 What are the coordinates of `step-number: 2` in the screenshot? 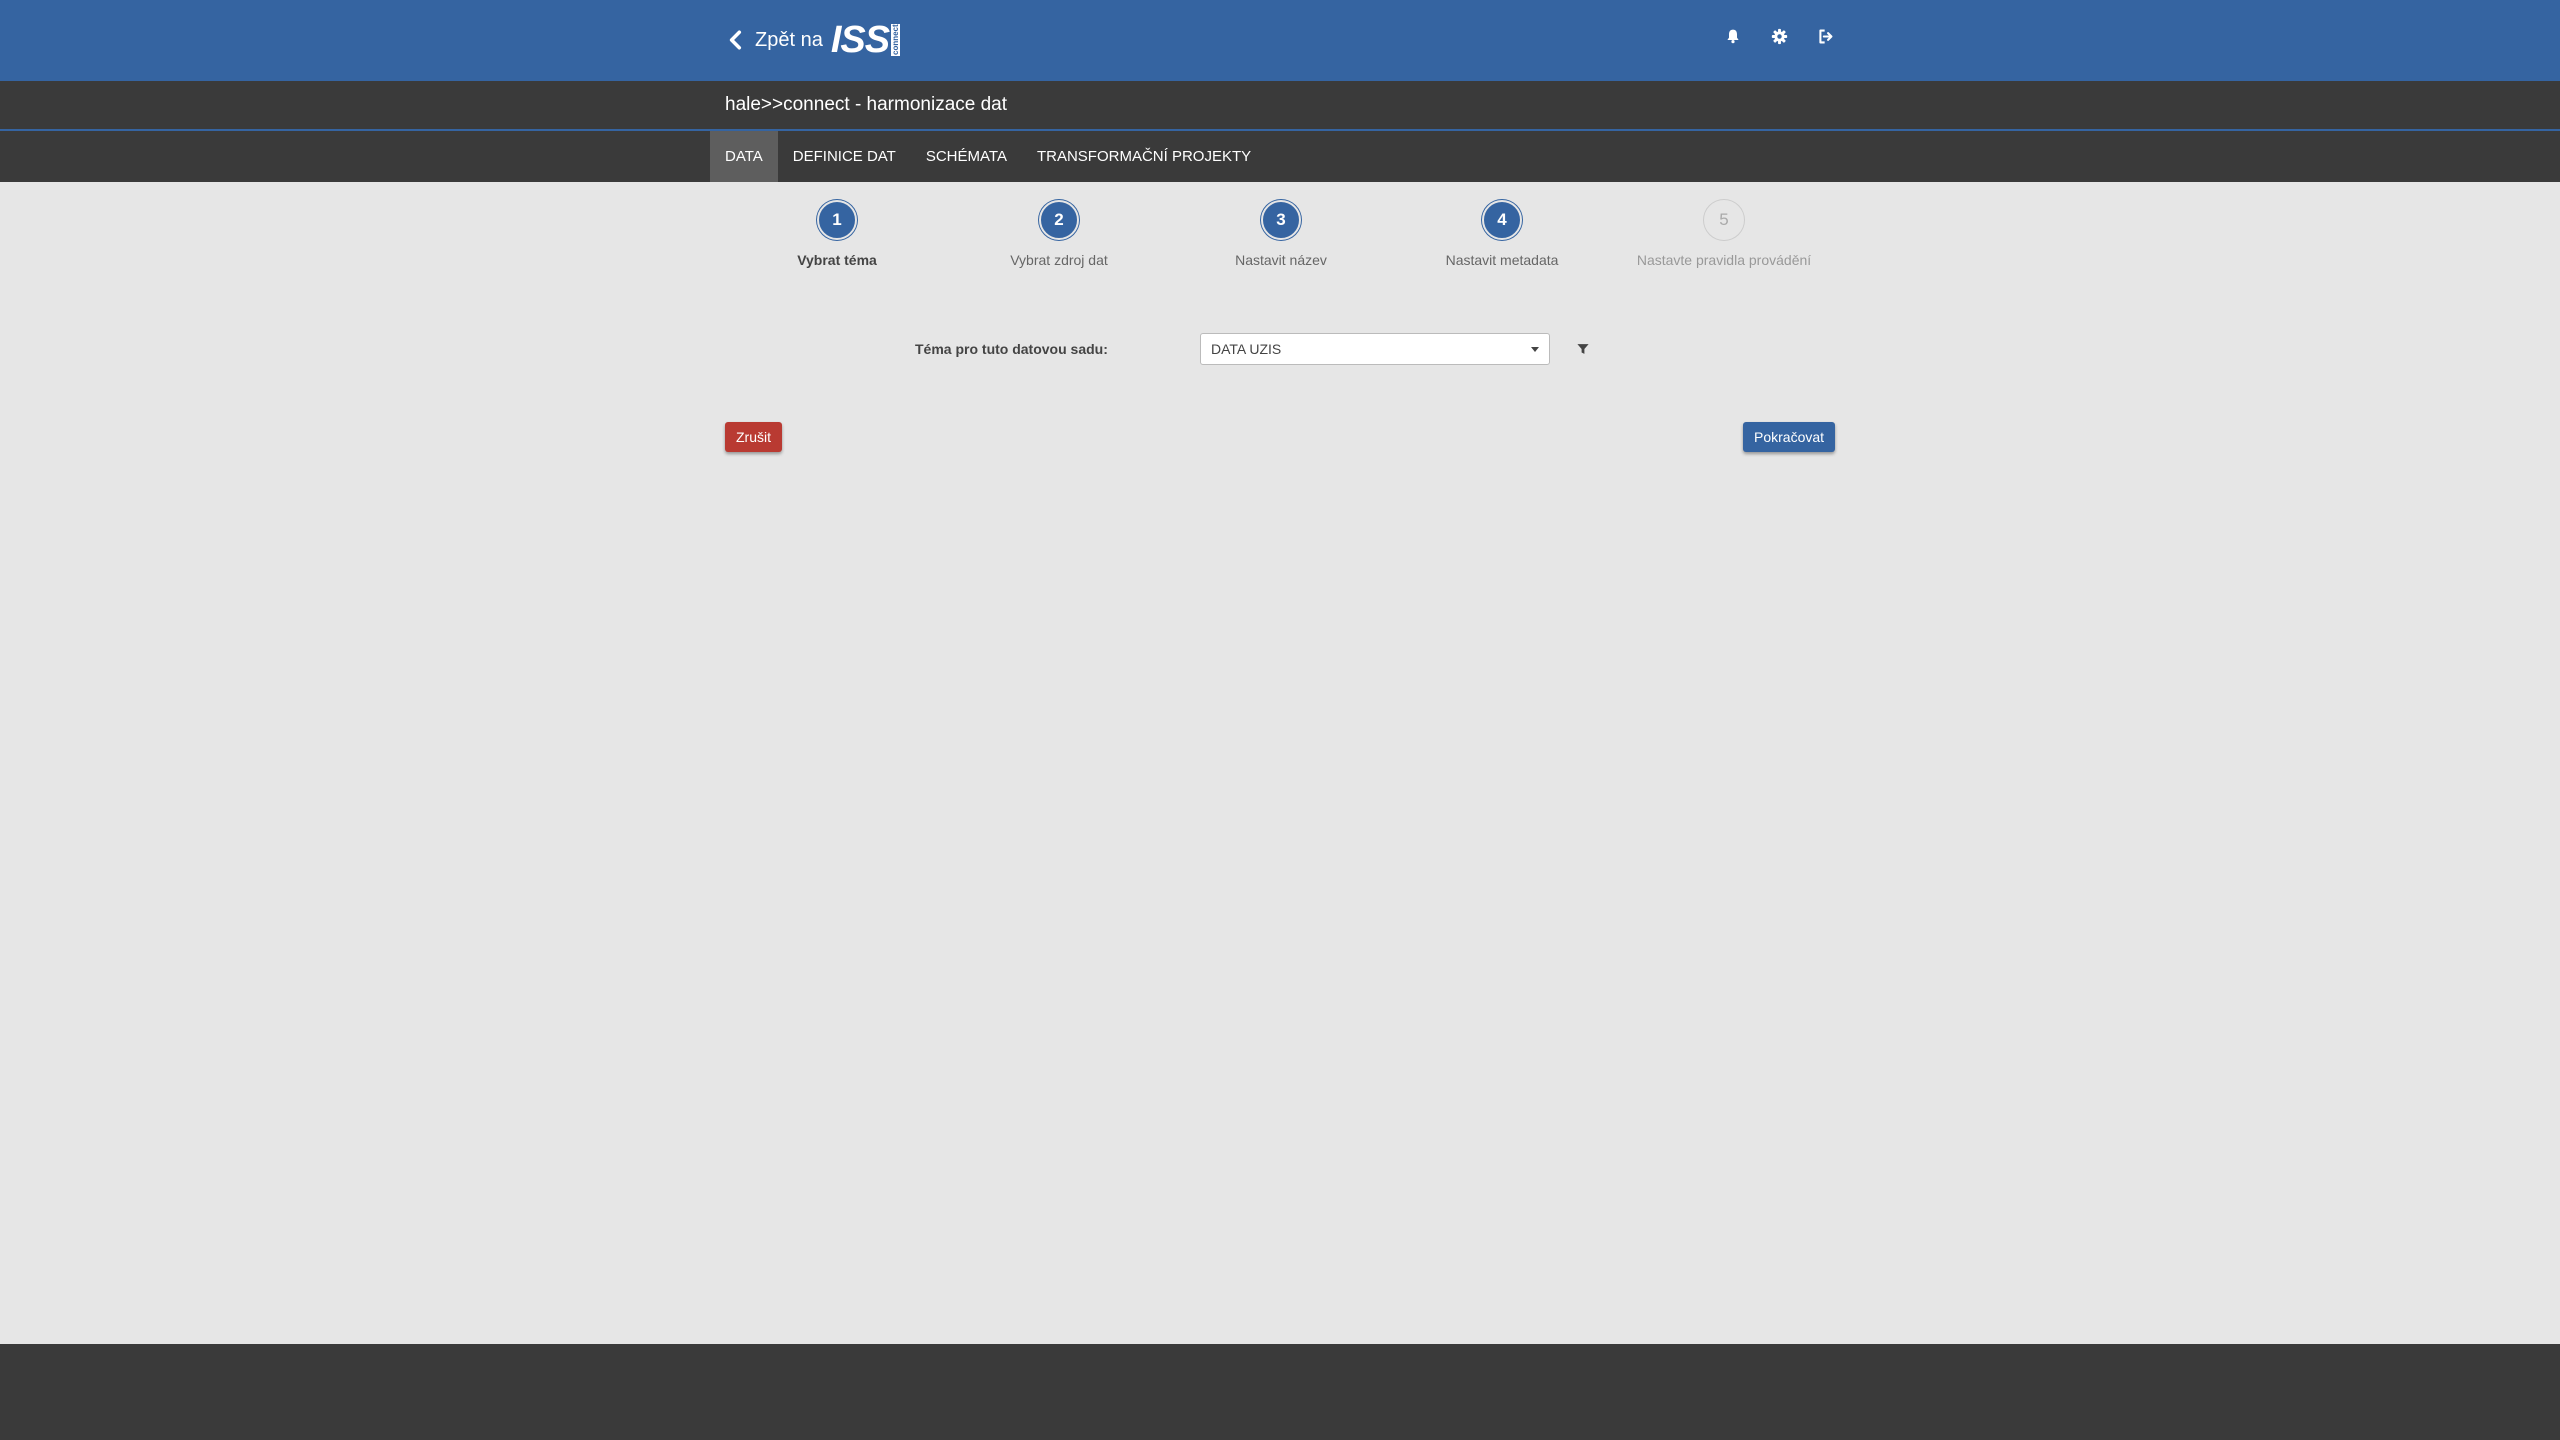 It's located at (1059, 220).